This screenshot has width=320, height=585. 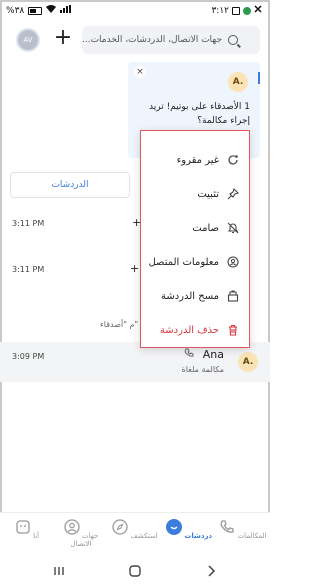 I want to click on system-navigation, so click(x=135, y=571).